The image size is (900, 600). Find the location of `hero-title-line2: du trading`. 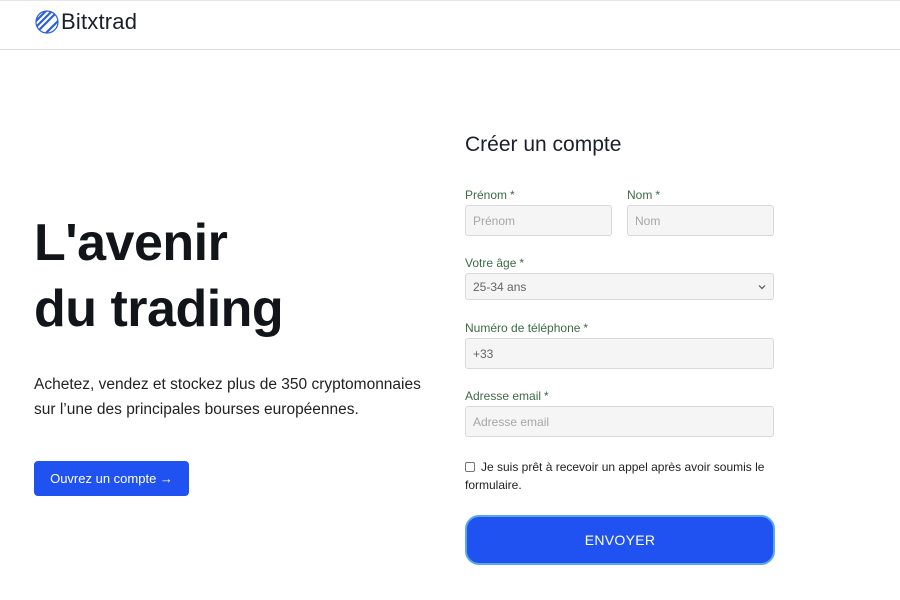

hero-title-line2: du trading is located at coordinates (159, 309).